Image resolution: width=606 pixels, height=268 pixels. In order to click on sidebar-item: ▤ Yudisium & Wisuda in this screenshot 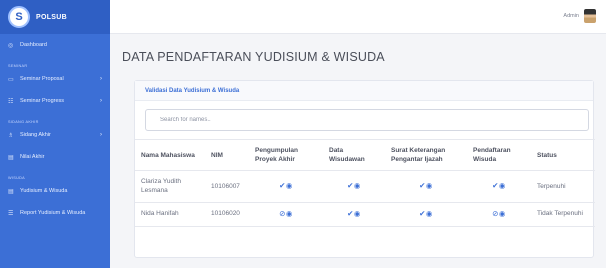, I will do `click(55, 191)`.